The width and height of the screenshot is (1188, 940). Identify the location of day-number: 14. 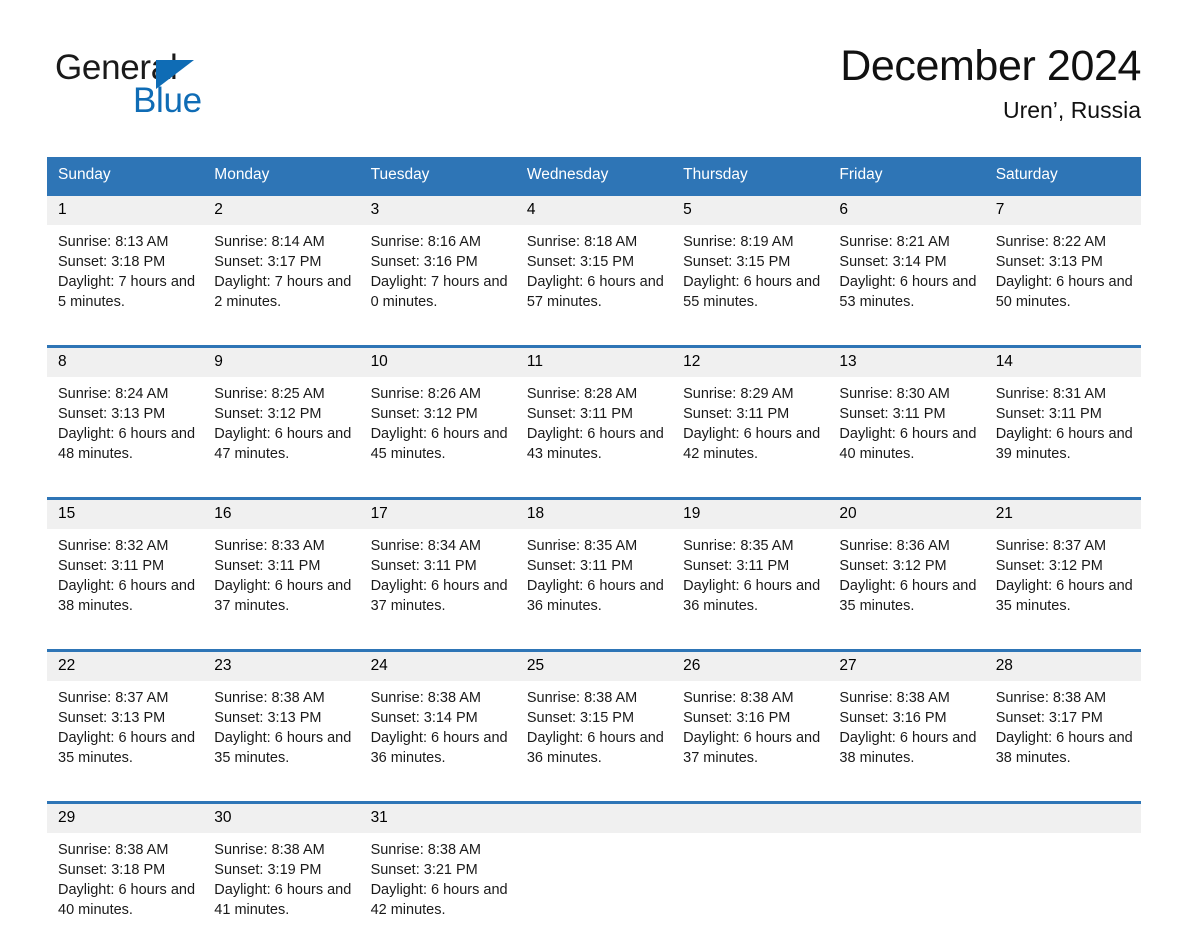
(1062, 362).